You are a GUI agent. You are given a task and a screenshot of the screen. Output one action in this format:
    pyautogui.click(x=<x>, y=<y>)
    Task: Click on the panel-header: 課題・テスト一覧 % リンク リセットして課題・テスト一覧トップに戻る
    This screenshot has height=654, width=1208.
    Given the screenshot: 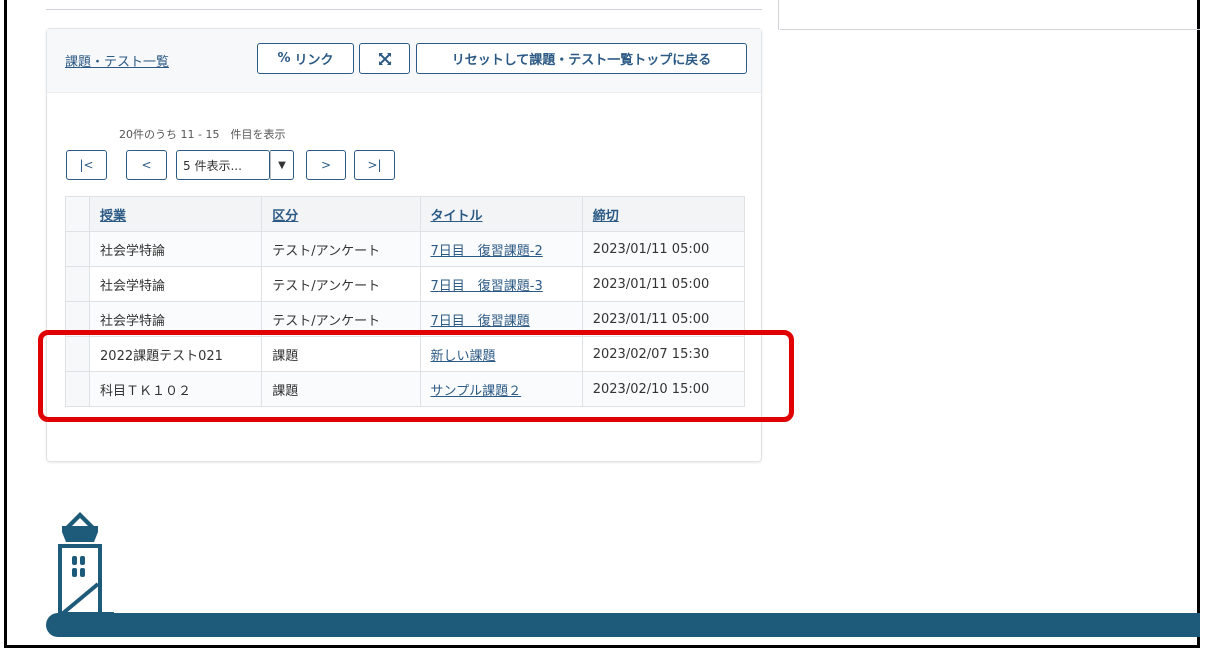 What is the action you would take?
    pyautogui.click(x=404, y=61)
    